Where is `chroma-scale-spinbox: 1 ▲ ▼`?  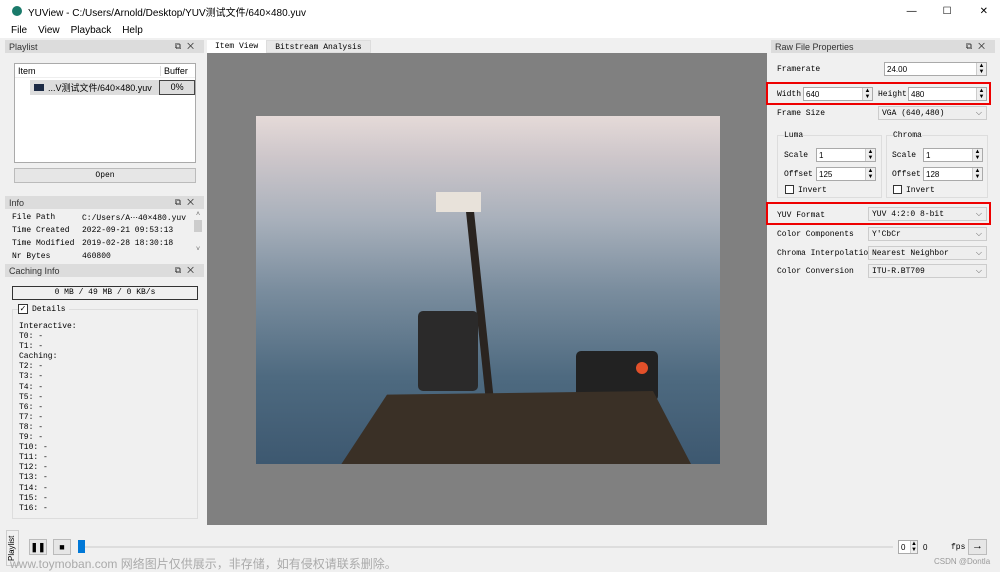 chroma-scale-spinbox: 1 ▲ ▼ is located at coordinates (953, 155).